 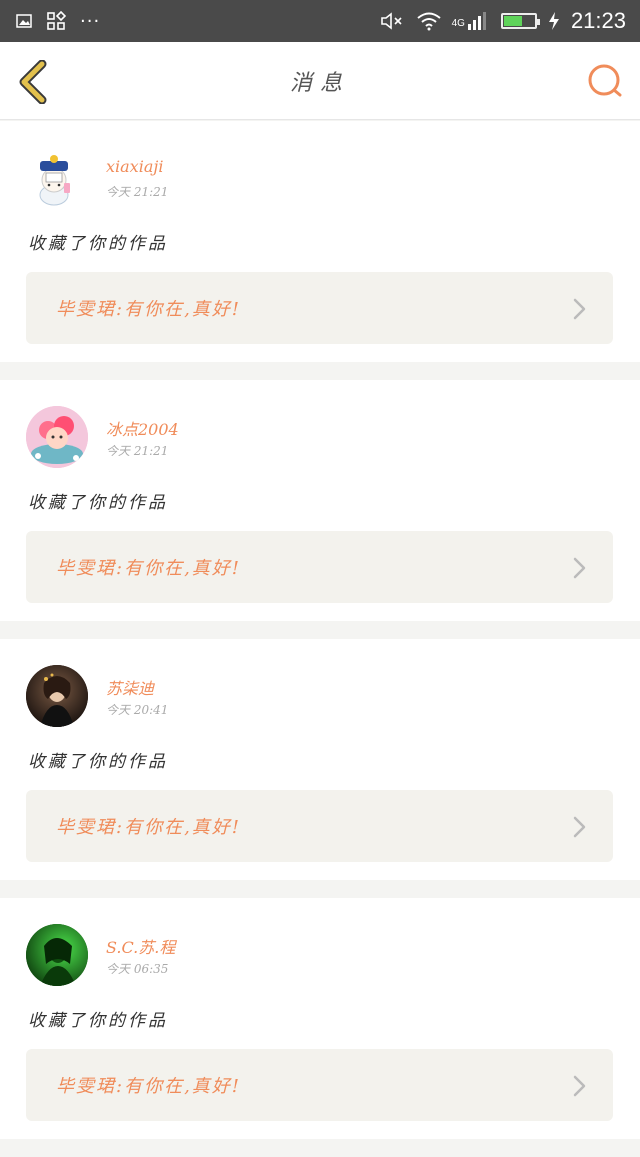 What do you see at coordinates (458, 23) in the screenshot?
I see `network-type: 4G` at bounding box center [458, 23].